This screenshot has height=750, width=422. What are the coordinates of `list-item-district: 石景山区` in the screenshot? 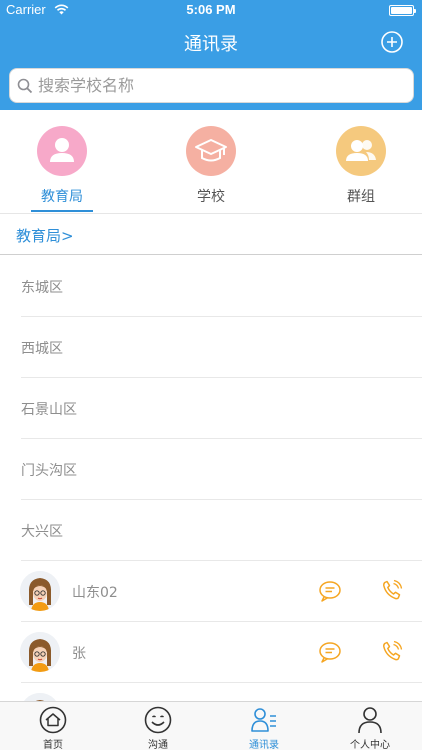 It's located at (211, 408).